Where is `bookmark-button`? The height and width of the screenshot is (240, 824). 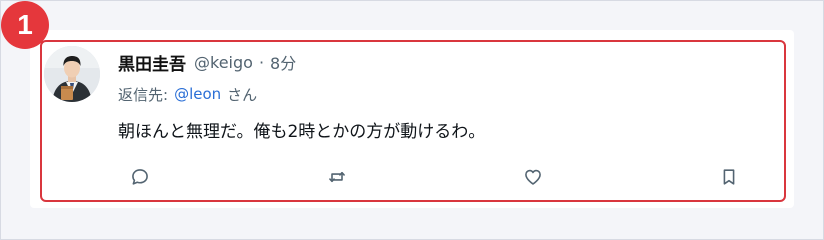
bookmark-button is located at coordinates (729, 177).